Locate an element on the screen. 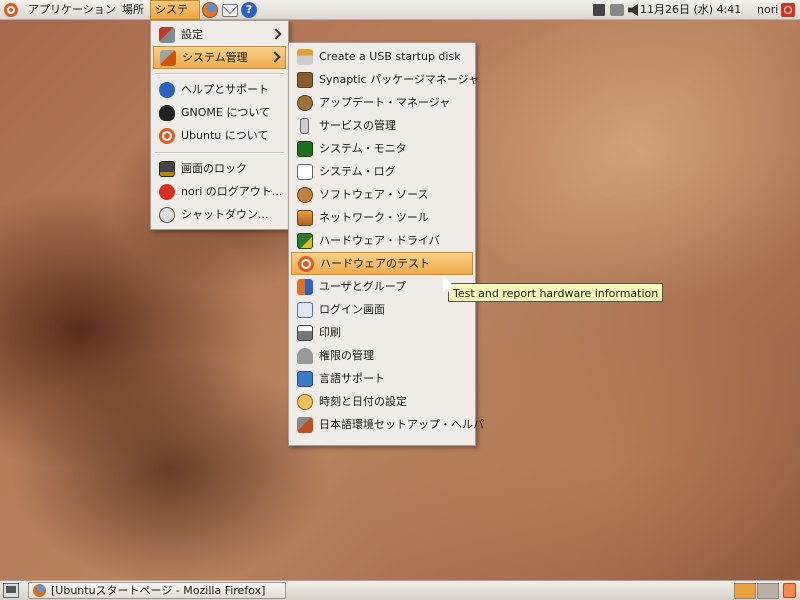  places-menu: 場所 is located at coordinates (133, 10).